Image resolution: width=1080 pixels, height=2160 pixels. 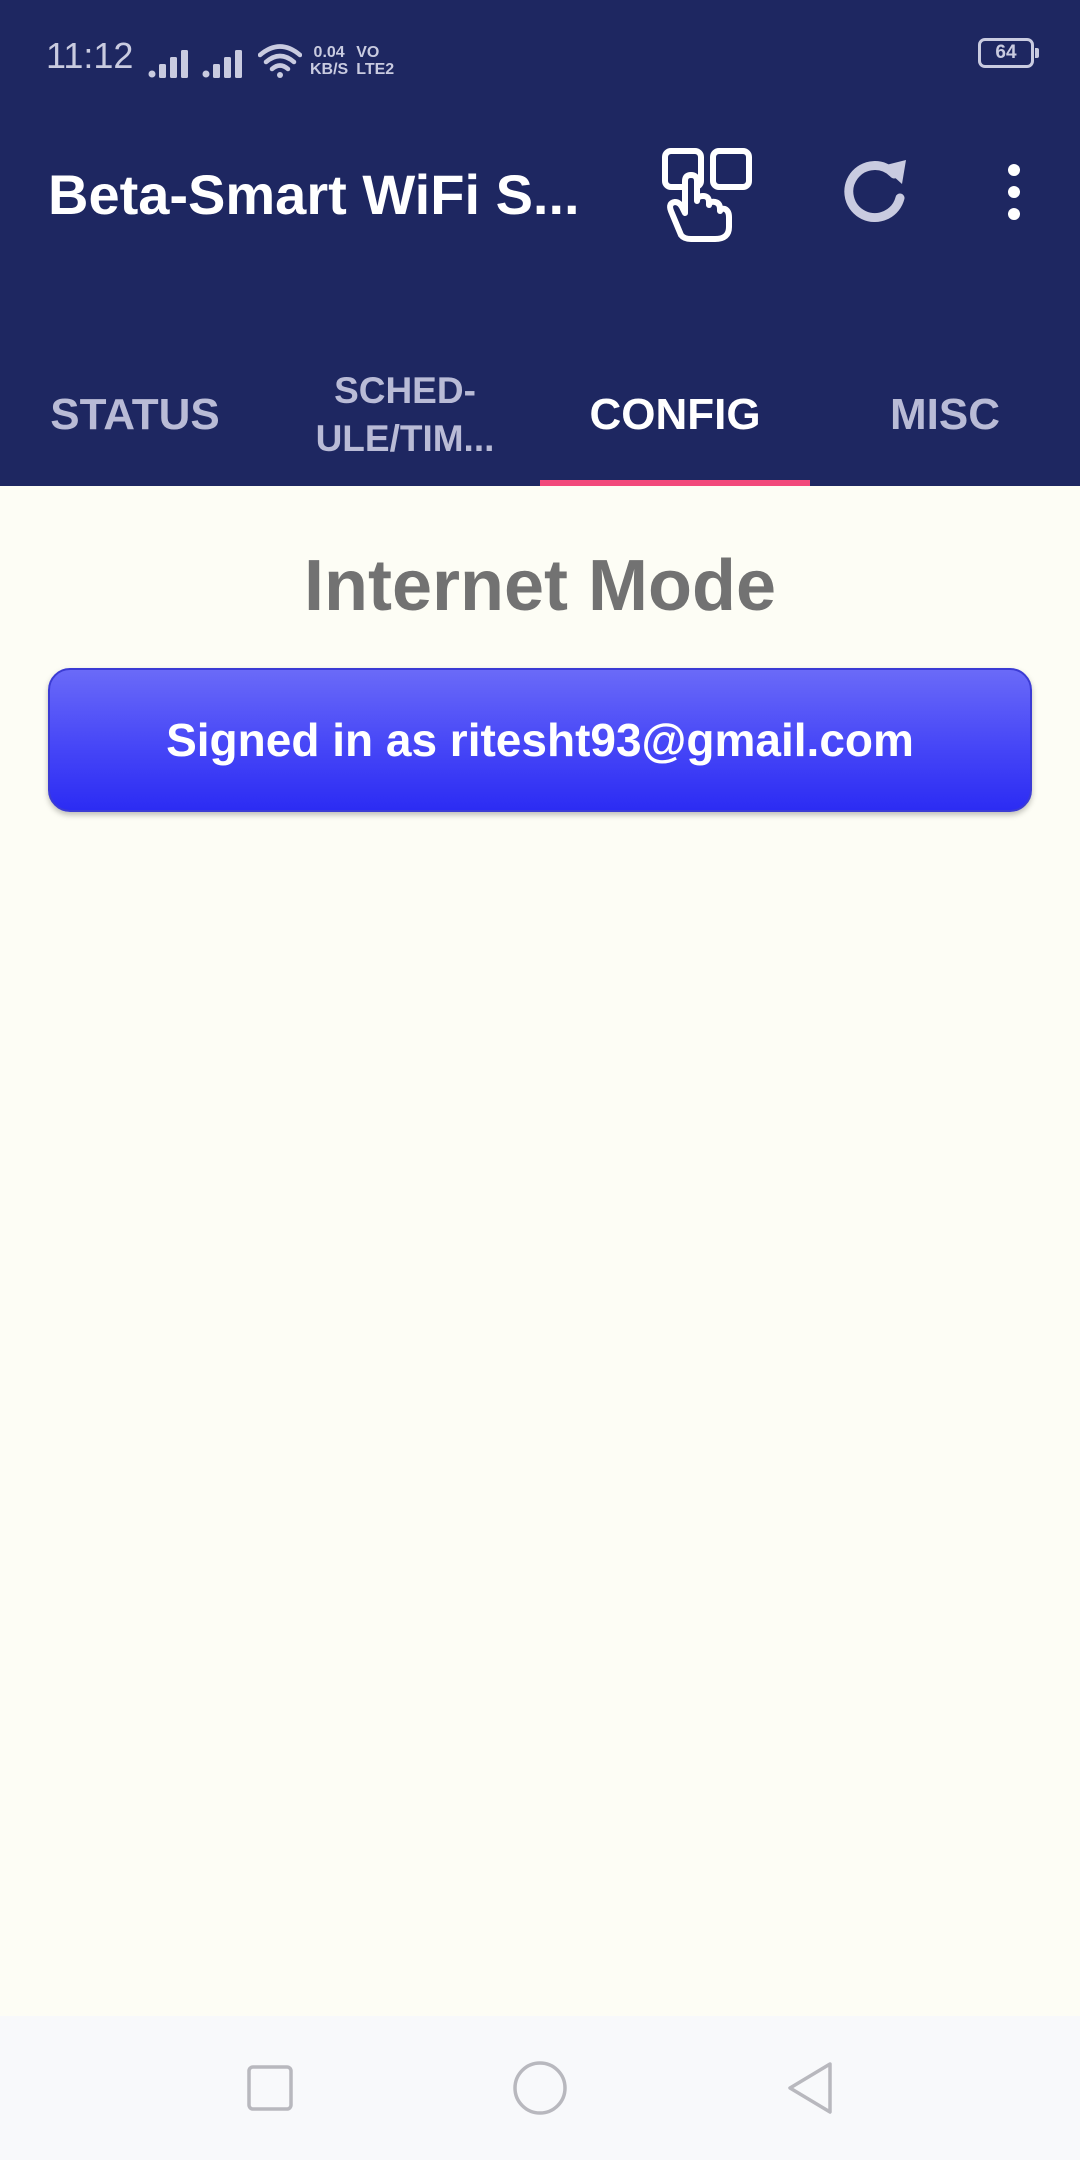 I want to click on back-triangle-icon, so click(x=810, y=2088).